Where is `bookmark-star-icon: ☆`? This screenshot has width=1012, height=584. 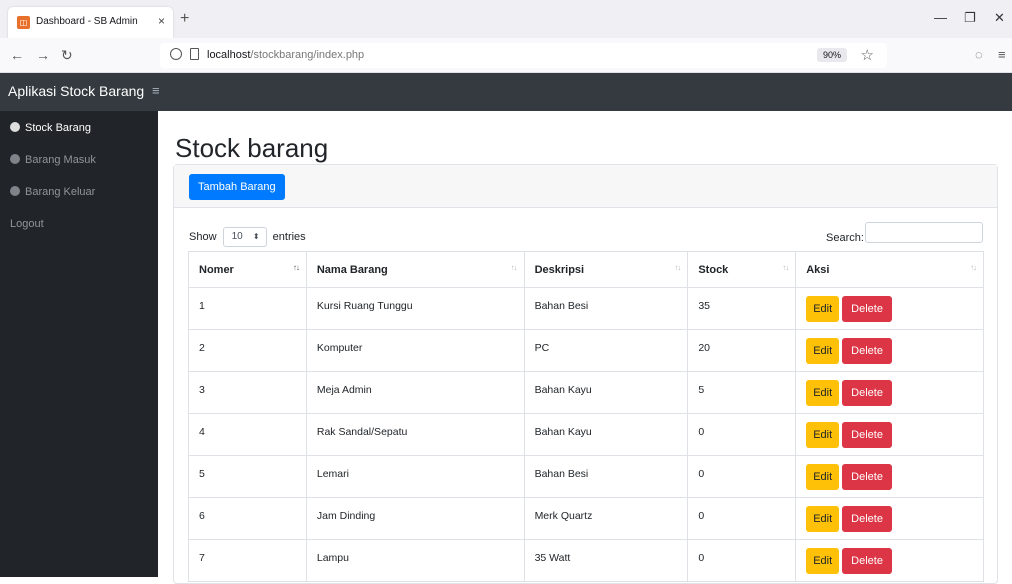 bookmark-star-icon: ☆ is located at coordinates (867, 55).